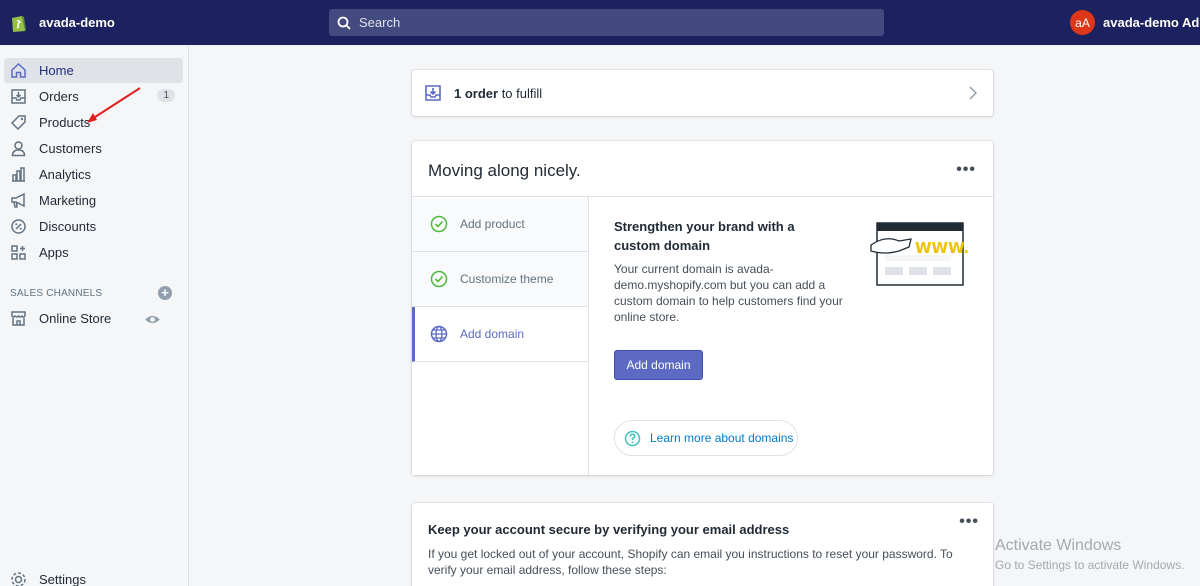 This screenshot has height=586, width=1200. I want to click on apps-icon, so click(18, 252).